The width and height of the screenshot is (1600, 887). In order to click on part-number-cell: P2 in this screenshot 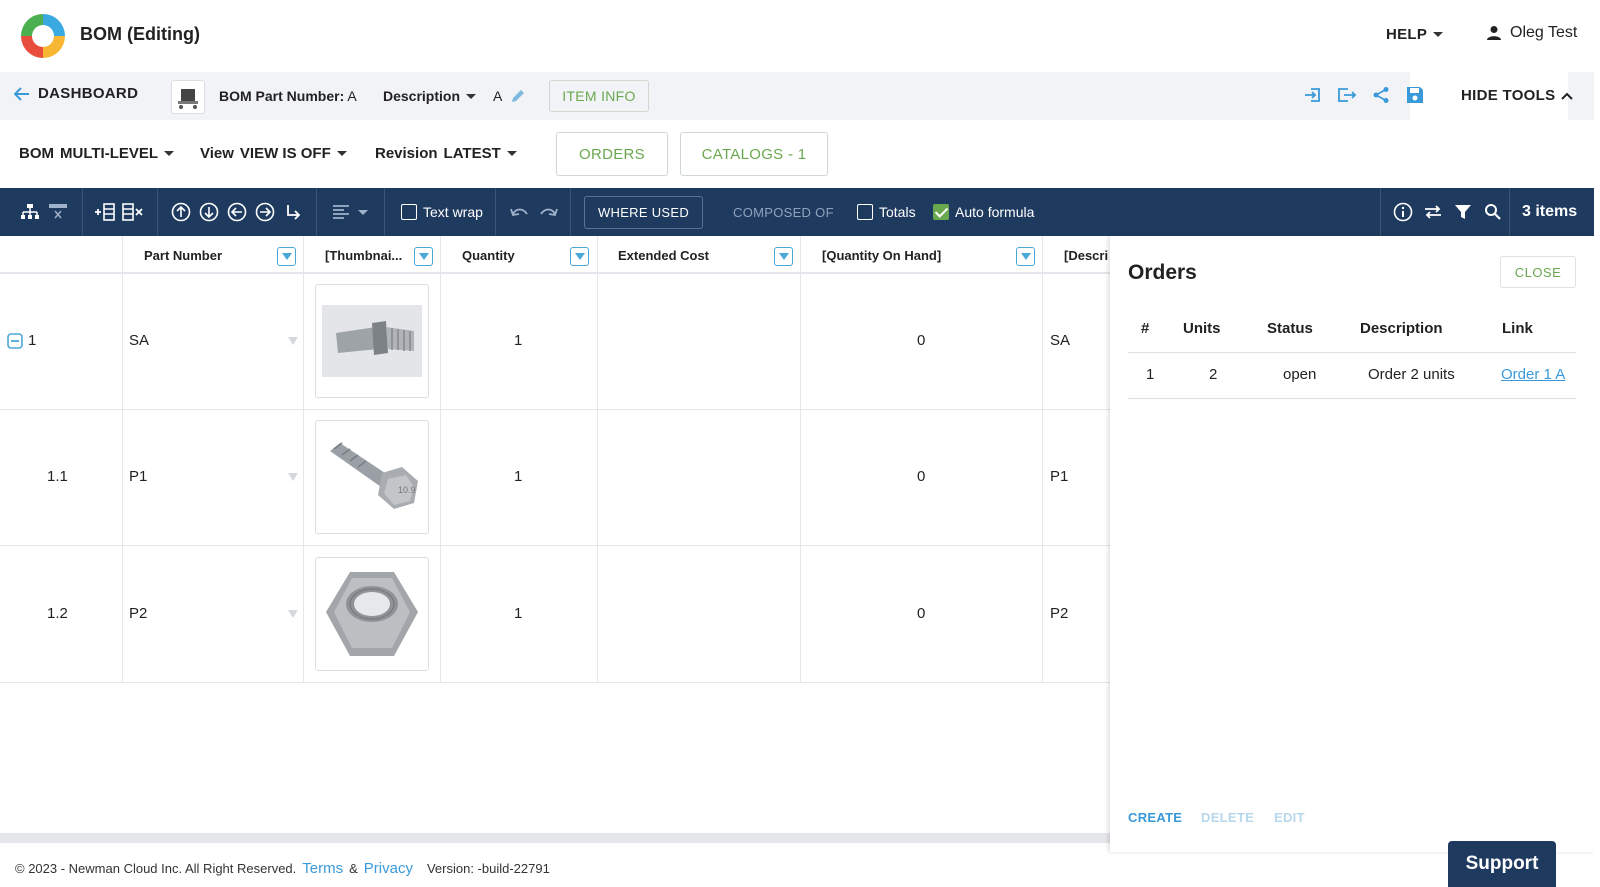, I will do `click(138, 613)`.